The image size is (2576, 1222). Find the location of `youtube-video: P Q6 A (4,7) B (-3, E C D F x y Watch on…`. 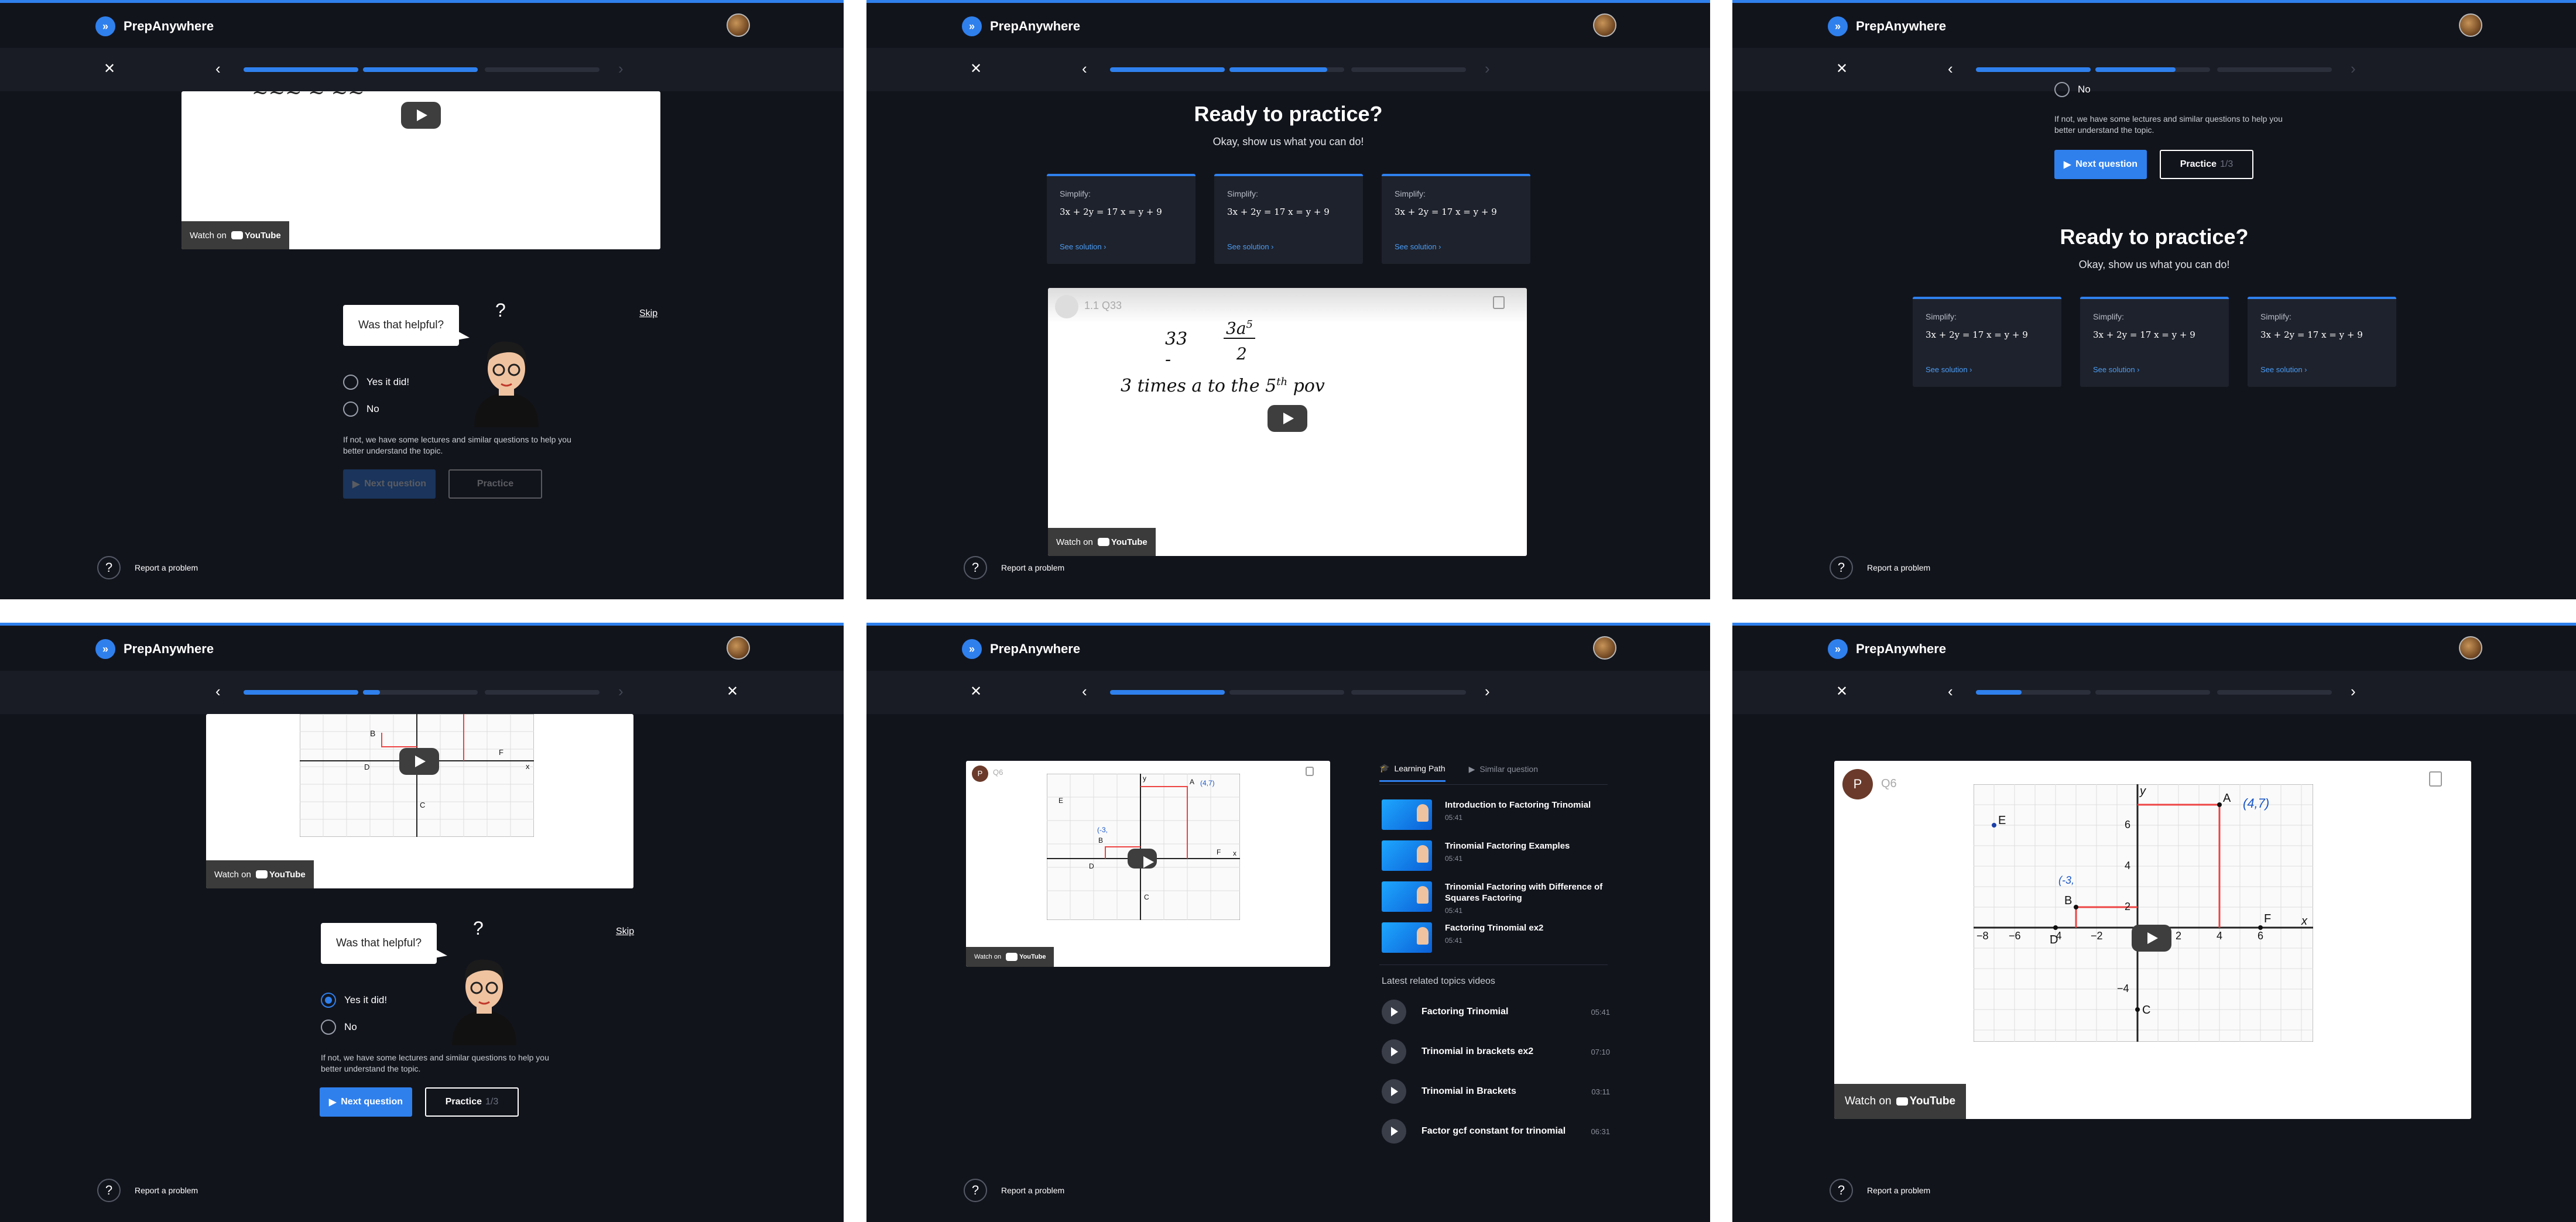

youtube-video: P Q6 A (4,7) B (-3, E C D F x y Watch on… is located at coordinates (1148, 864).